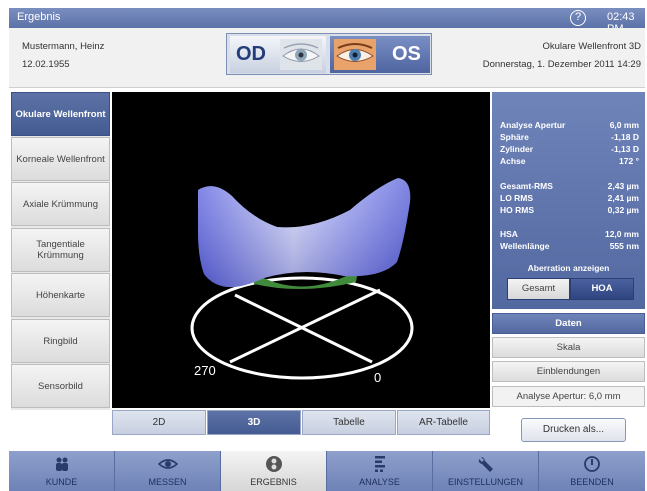 The height and width of the screenshot is (491, 647). What do you see at coordinates (61, 464) in the screenshot?
I see `people-icon` at bounding box center [61, 464].